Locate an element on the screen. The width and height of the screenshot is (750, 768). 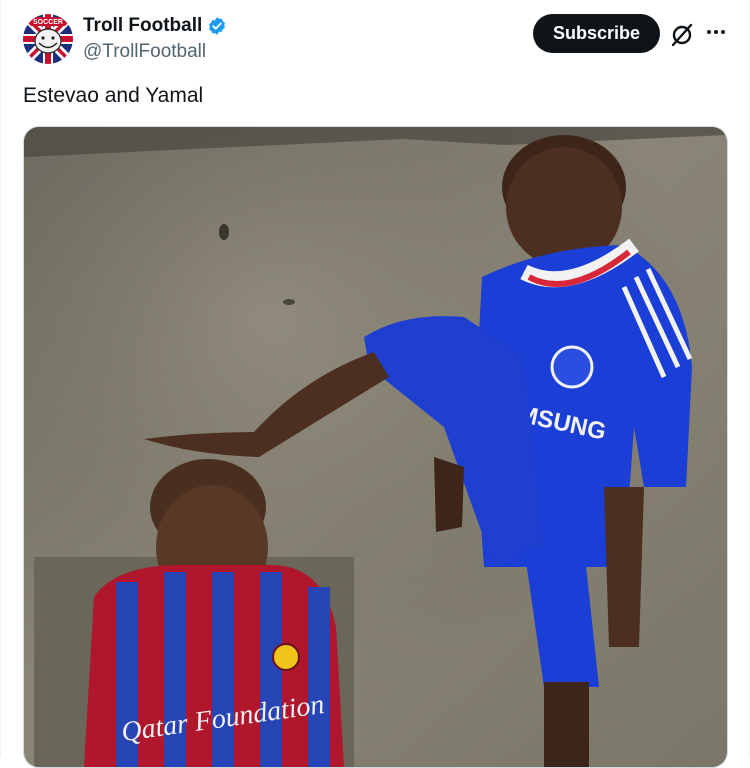
subscribe-button: Subscribe is located at coordinates (596, 33).